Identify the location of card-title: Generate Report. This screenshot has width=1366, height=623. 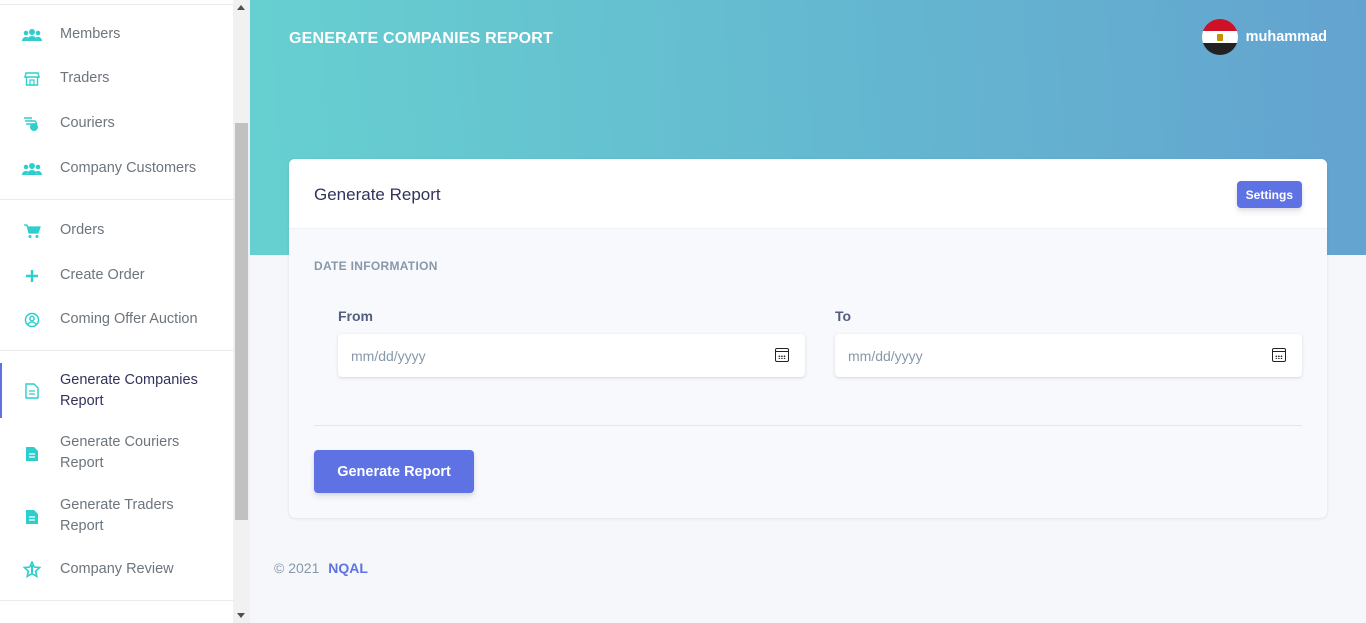
(377, 194).